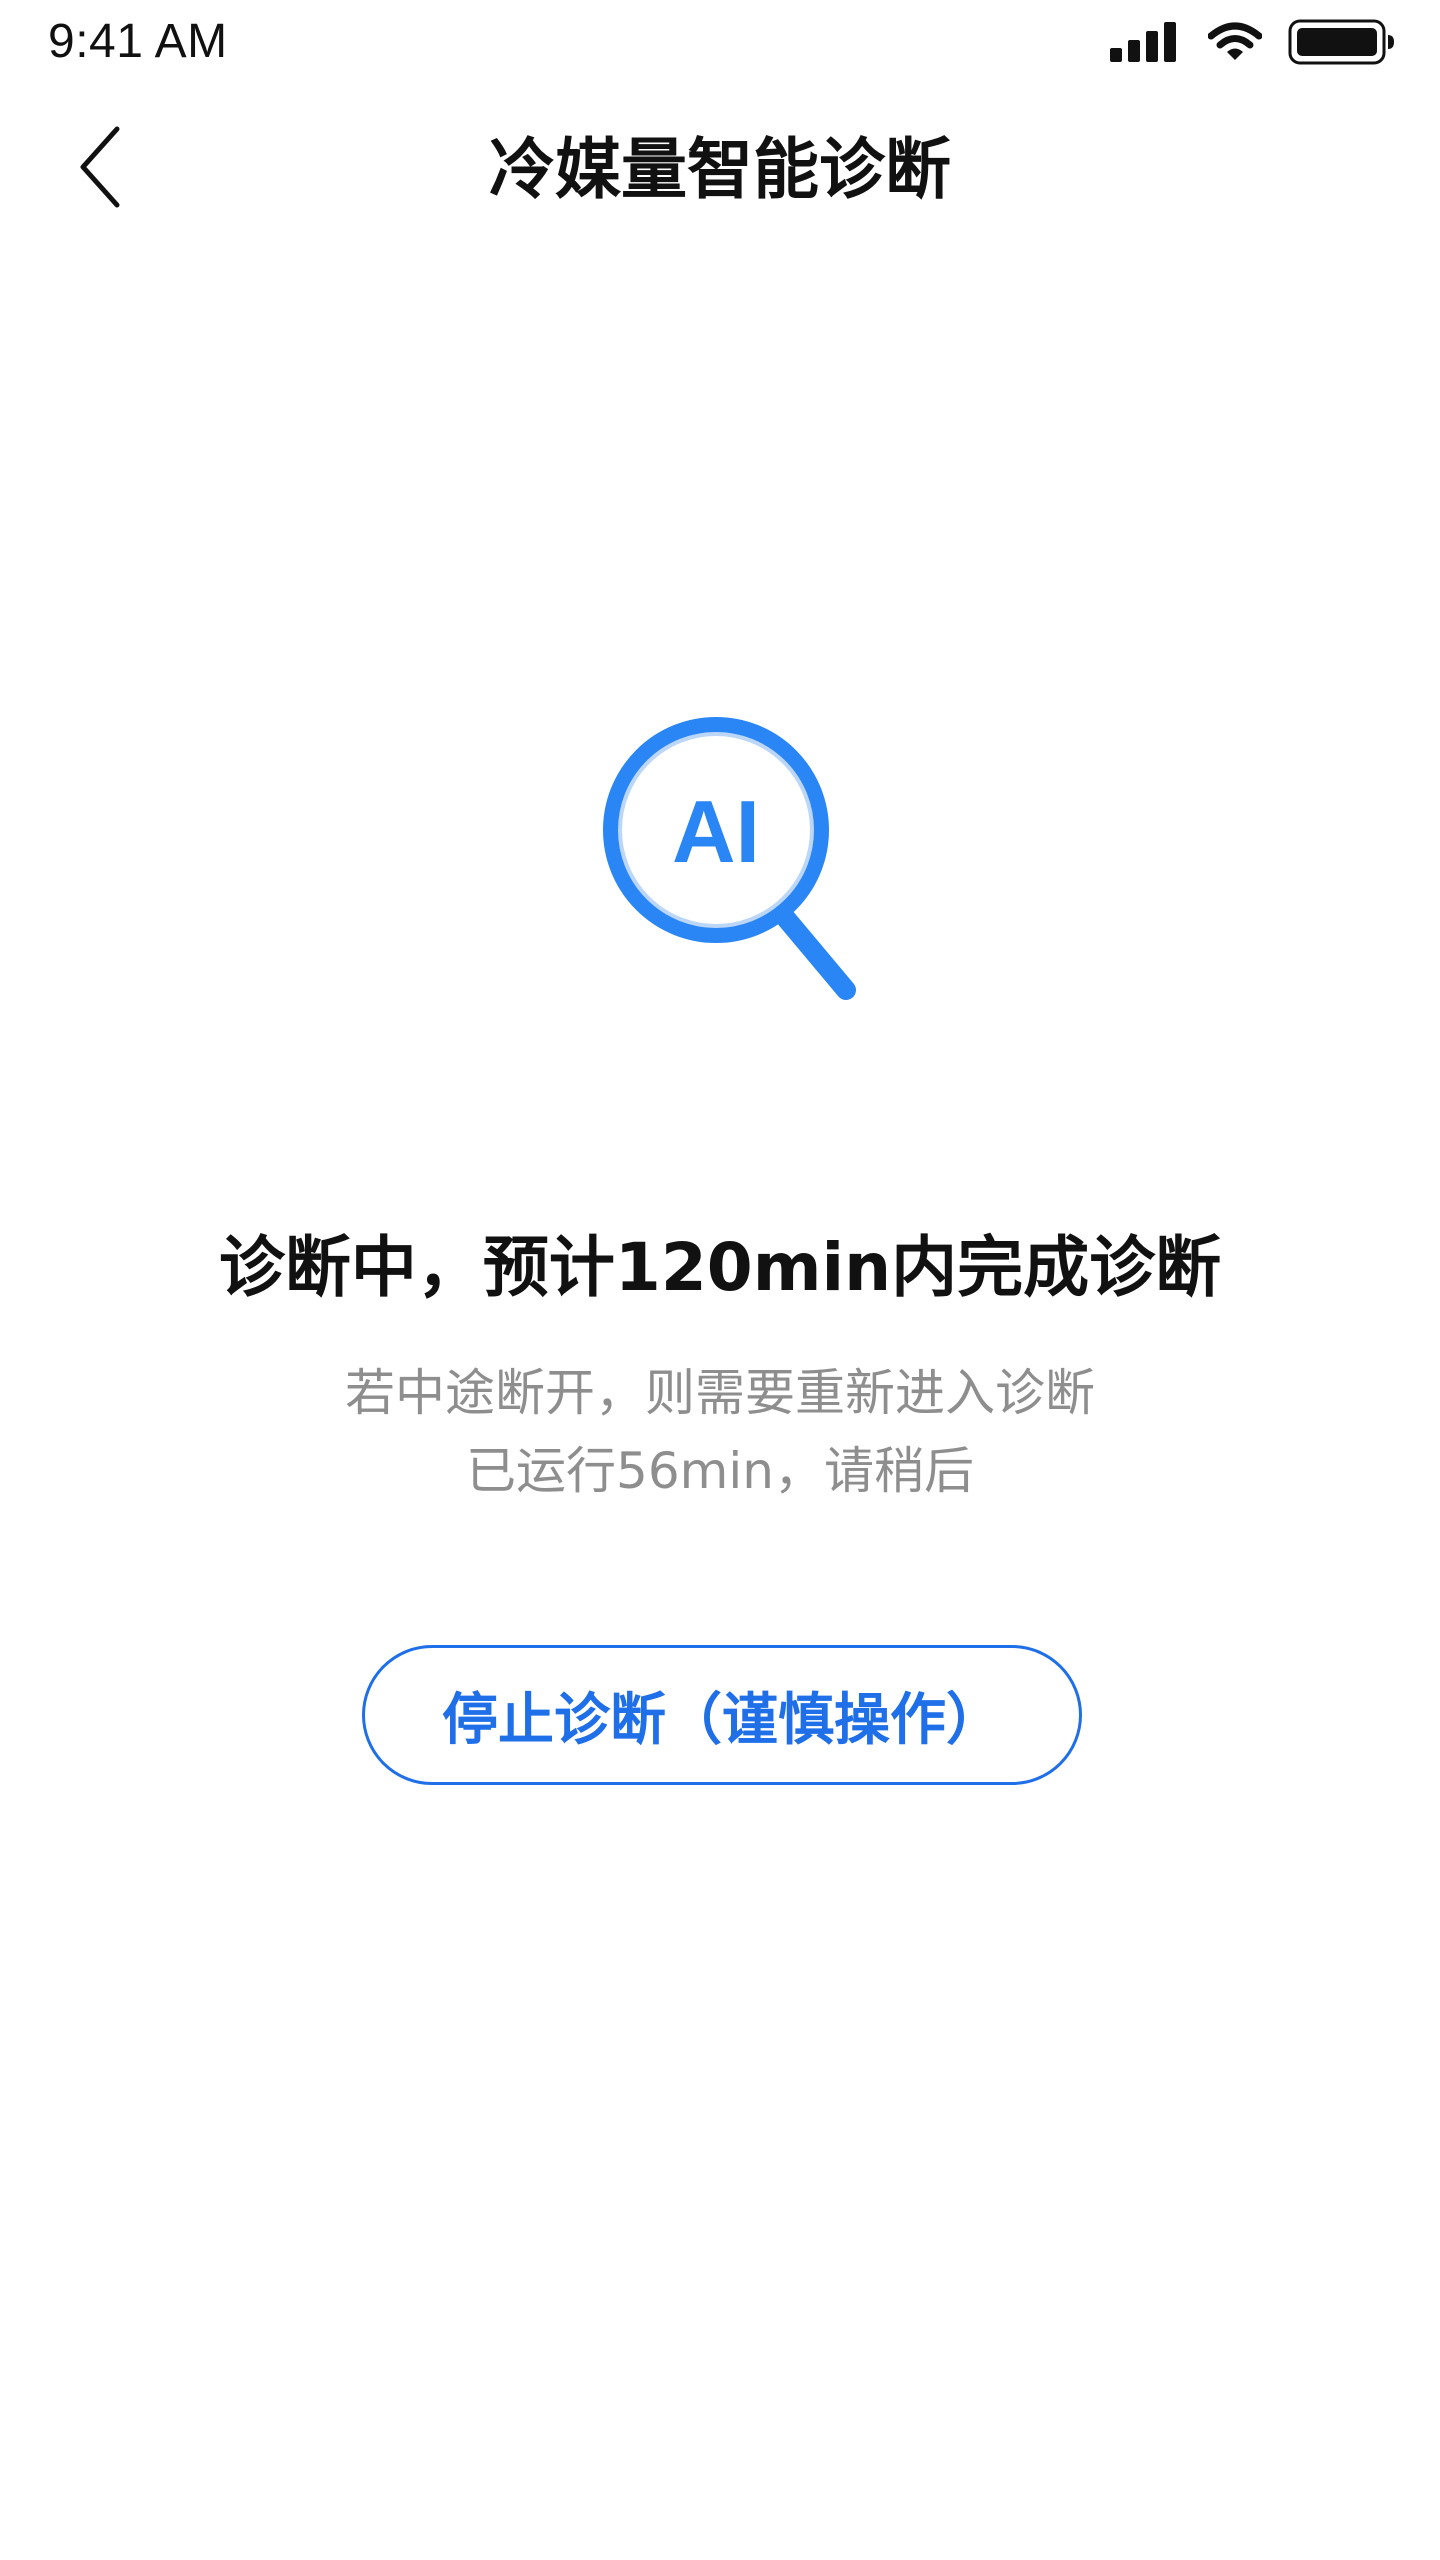 The width and height of the screenshot is (1440, 2560). What do you see at coordinates (1235, 42) in the screenshot?
I see `wifi-icon` at bounding box center [1235, 42].